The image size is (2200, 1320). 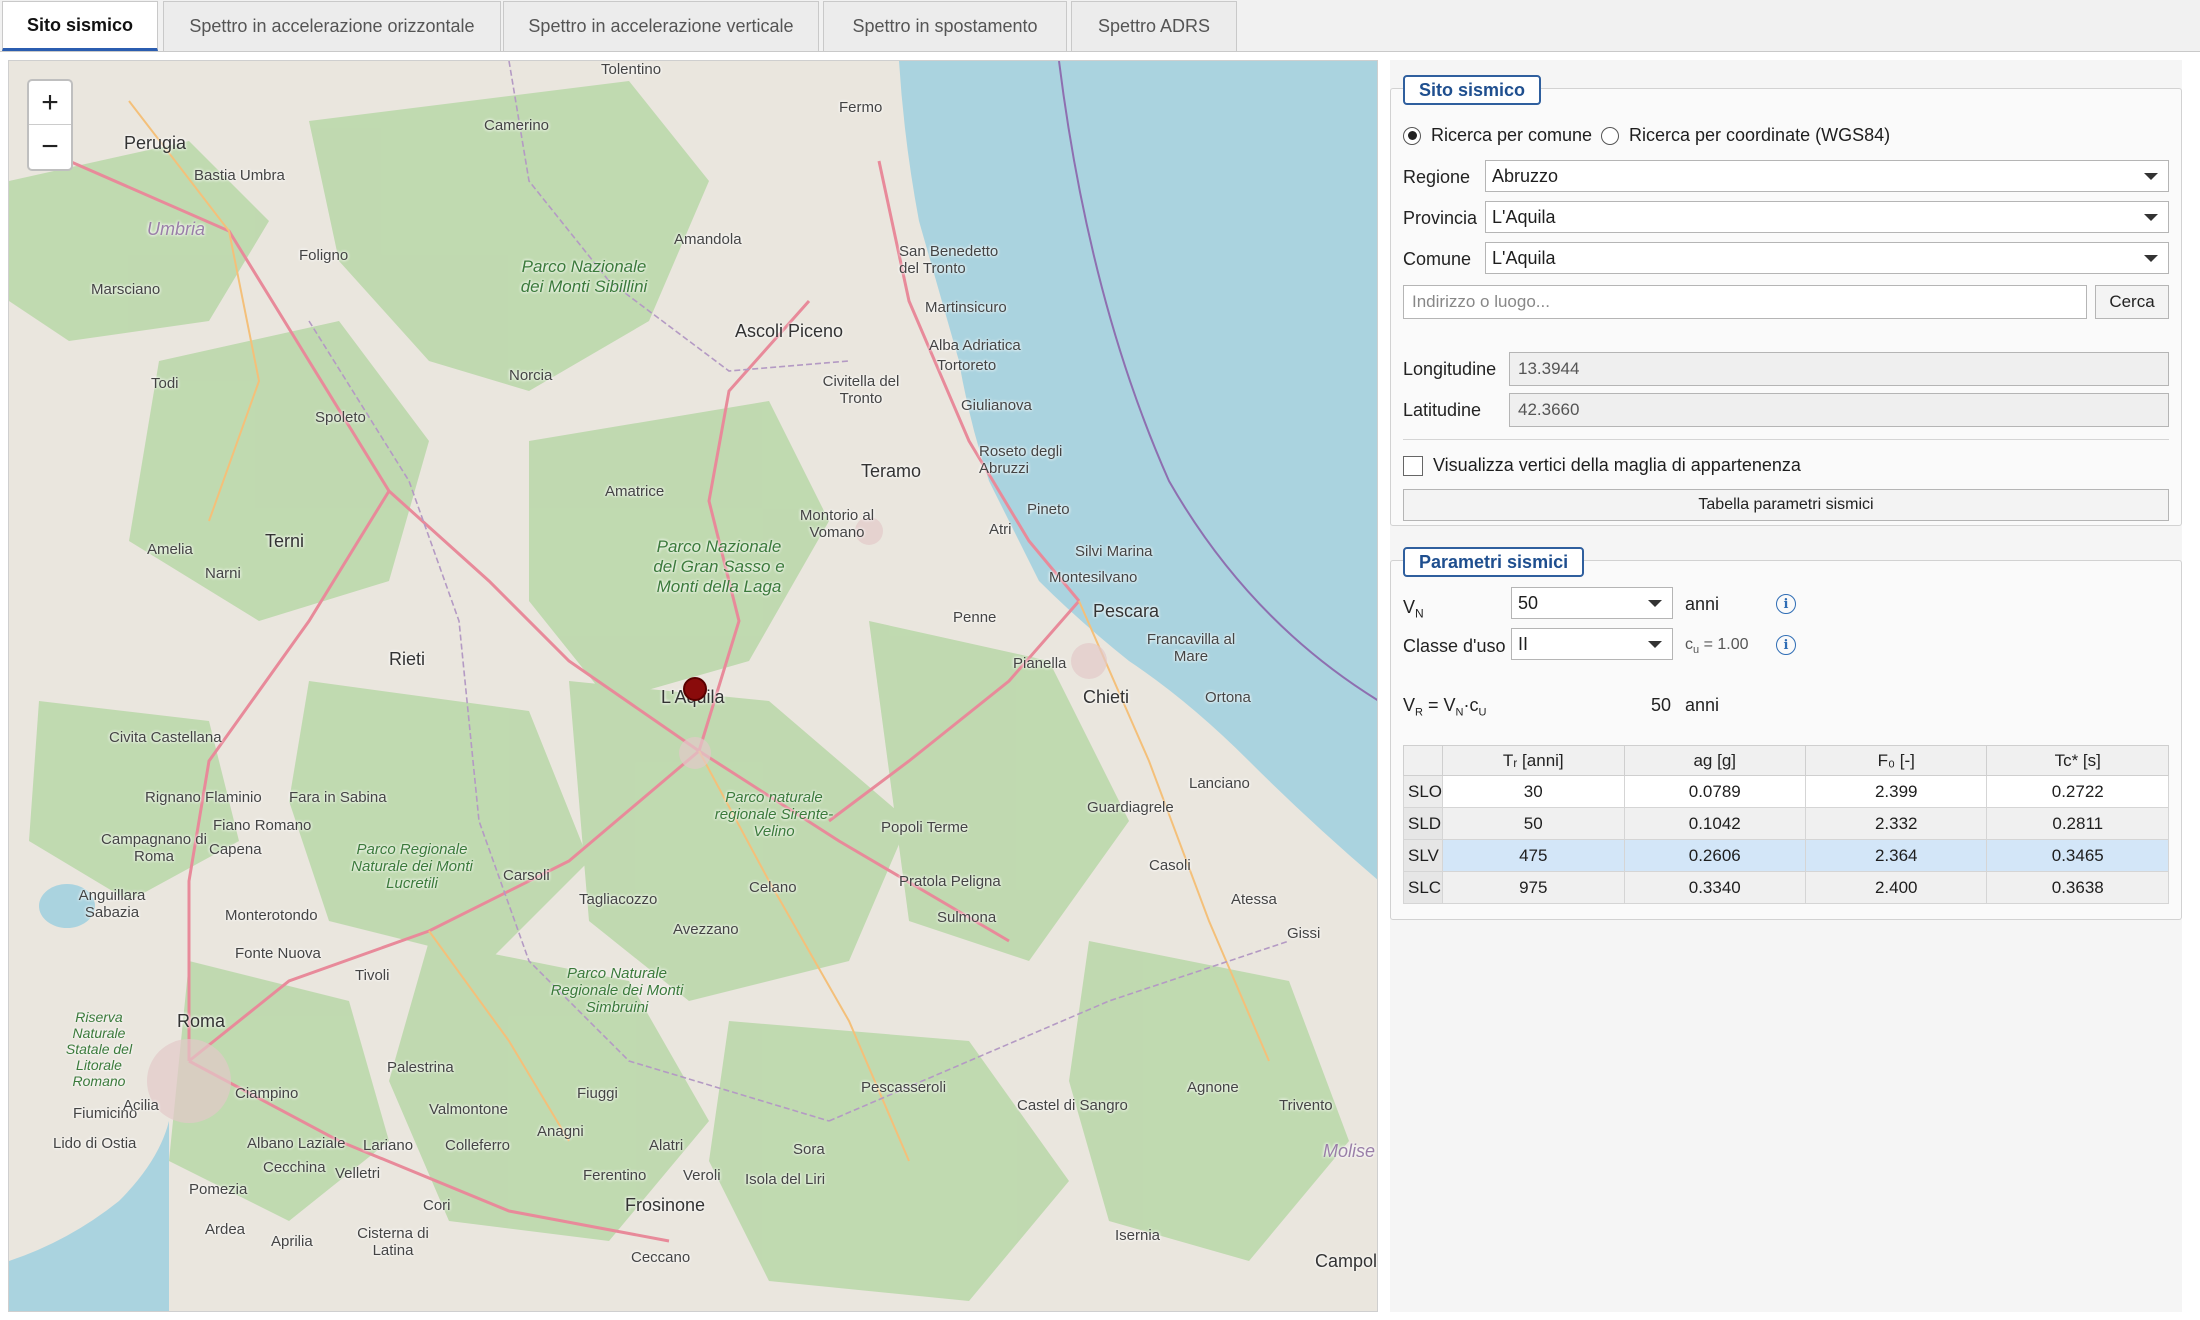 What do you see at coordinates (1827, 258) in the screenshot?
I see `comune-select: L'Aquila` at bounding box center [1827, 258].